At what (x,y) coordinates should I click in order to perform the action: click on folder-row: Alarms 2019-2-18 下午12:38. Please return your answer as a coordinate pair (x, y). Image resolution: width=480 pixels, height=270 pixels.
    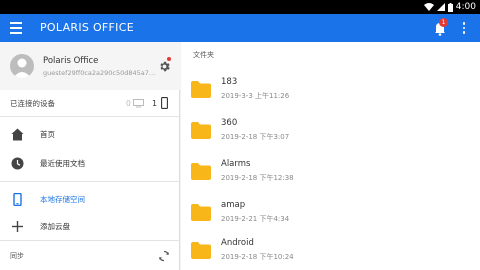
    Looking at the image, I should click on (330, 176).